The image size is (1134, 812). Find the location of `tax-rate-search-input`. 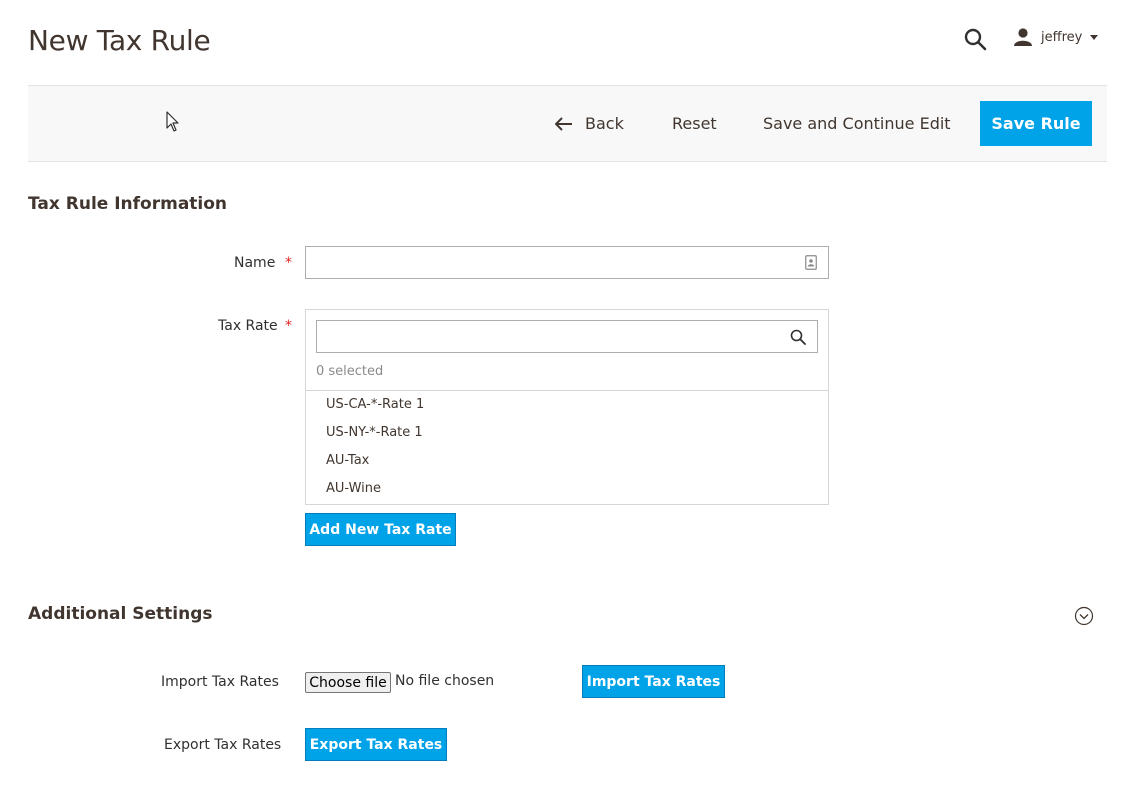

tax-rate-search-input is located at coordinates (567, 336).